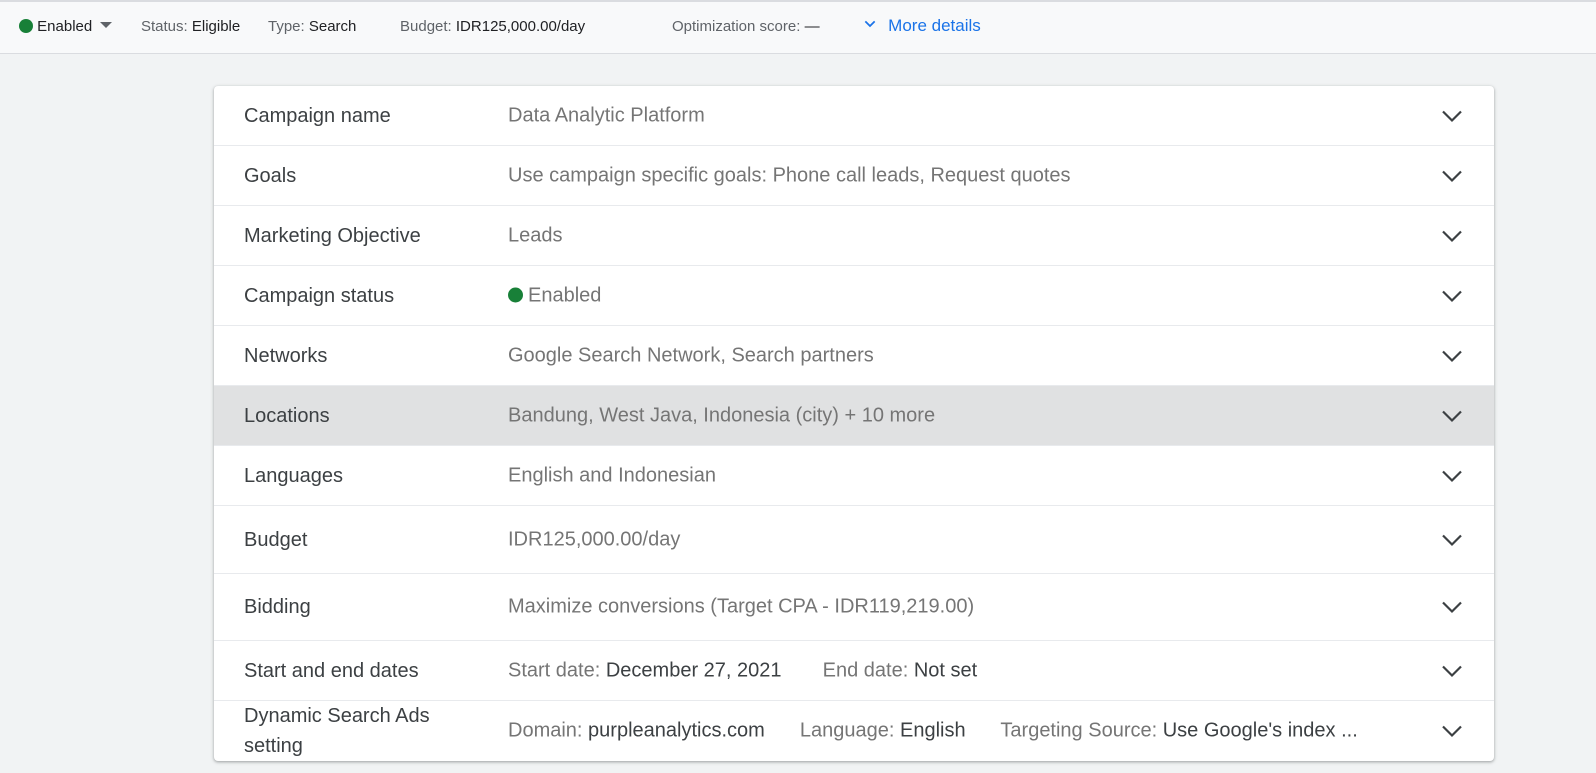  I want to click on status-dropdown-label: Enabled, so click(65, 26).